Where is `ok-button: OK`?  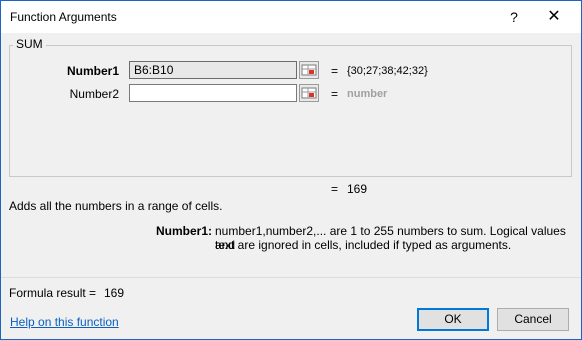
ok-button: OK is located at coordinates (453, 319).